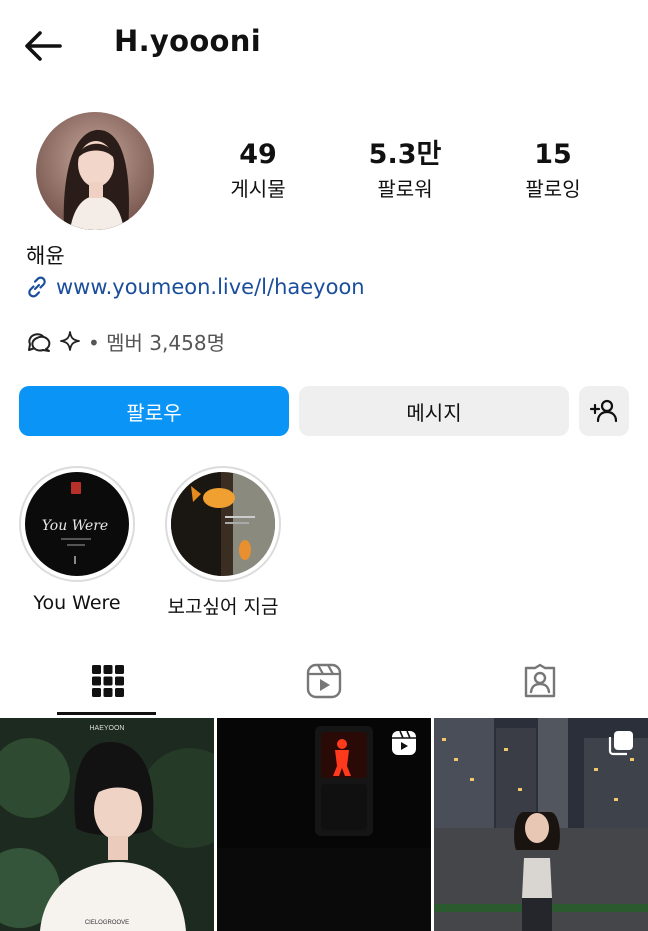 The image size is (648, 931). What do you see at coordinates (39, 342) in the screenshot?
I see `chat-bubbles-icon` at bounding box center [39, 342].